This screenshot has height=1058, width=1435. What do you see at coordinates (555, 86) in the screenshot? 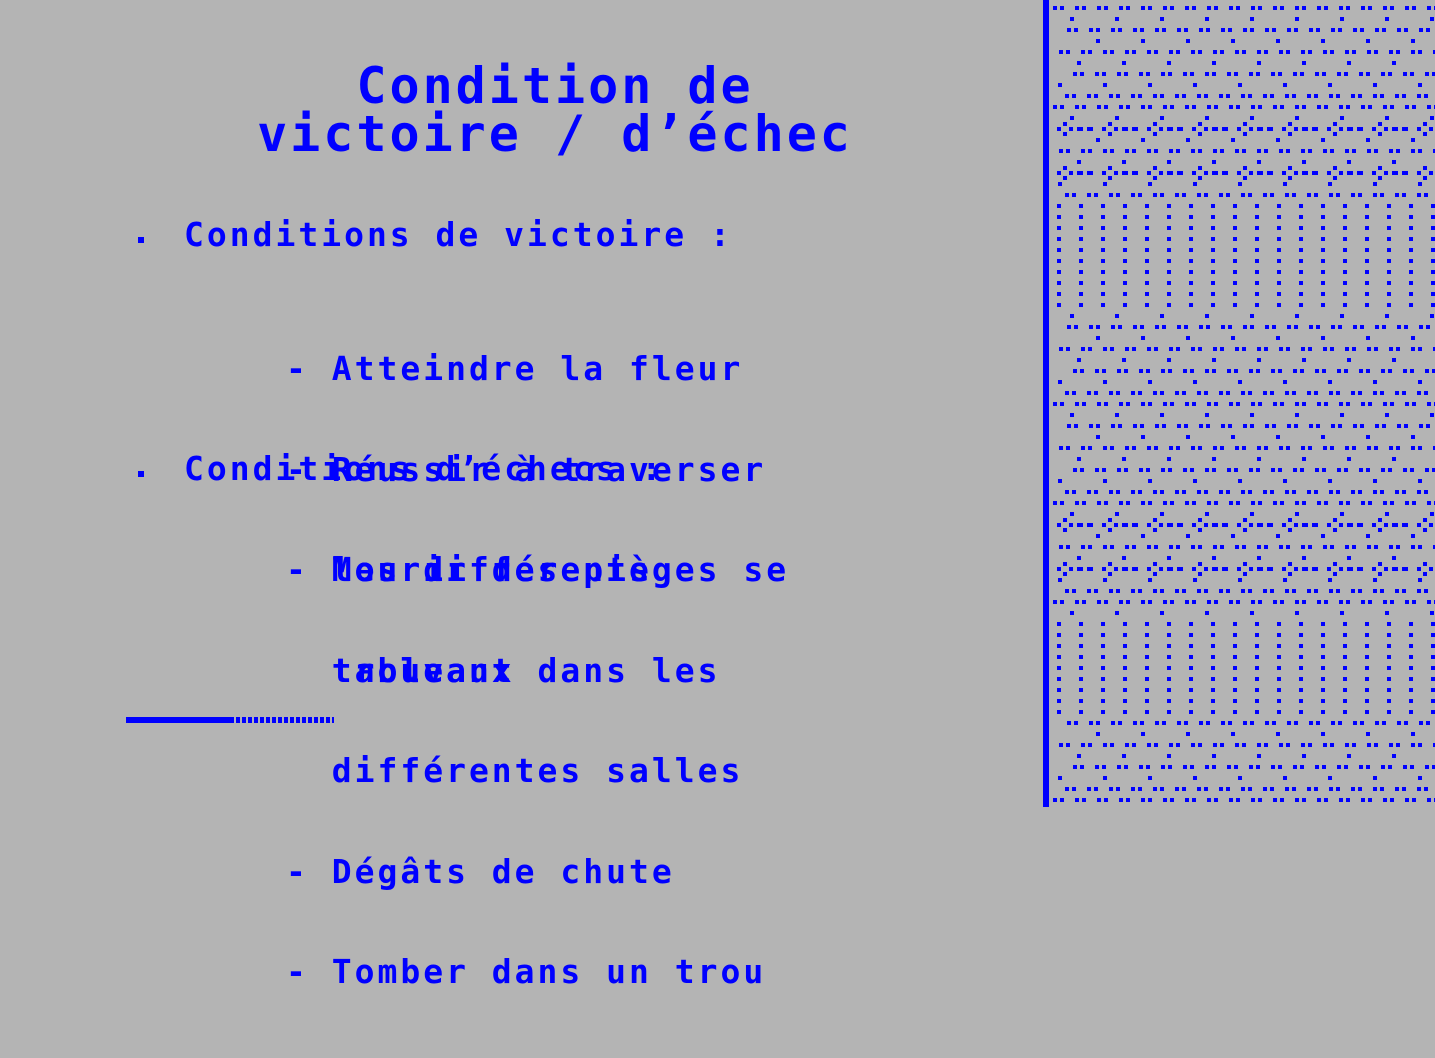
I see `title-line-1: Condition de` at bounding box center [555, 86].